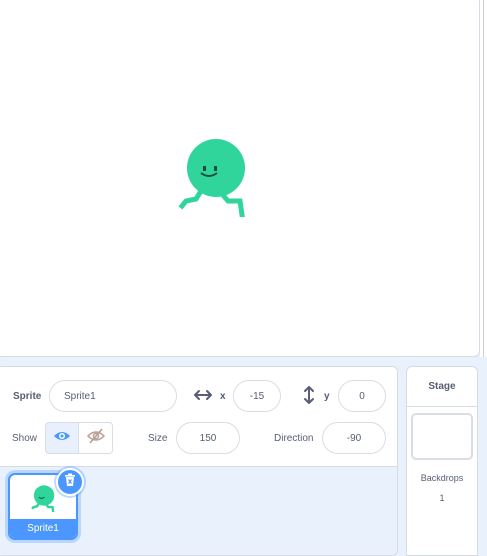 This screenshot has height=556, width=487. I want to click on stage-title: Stage, so click(442, 387).